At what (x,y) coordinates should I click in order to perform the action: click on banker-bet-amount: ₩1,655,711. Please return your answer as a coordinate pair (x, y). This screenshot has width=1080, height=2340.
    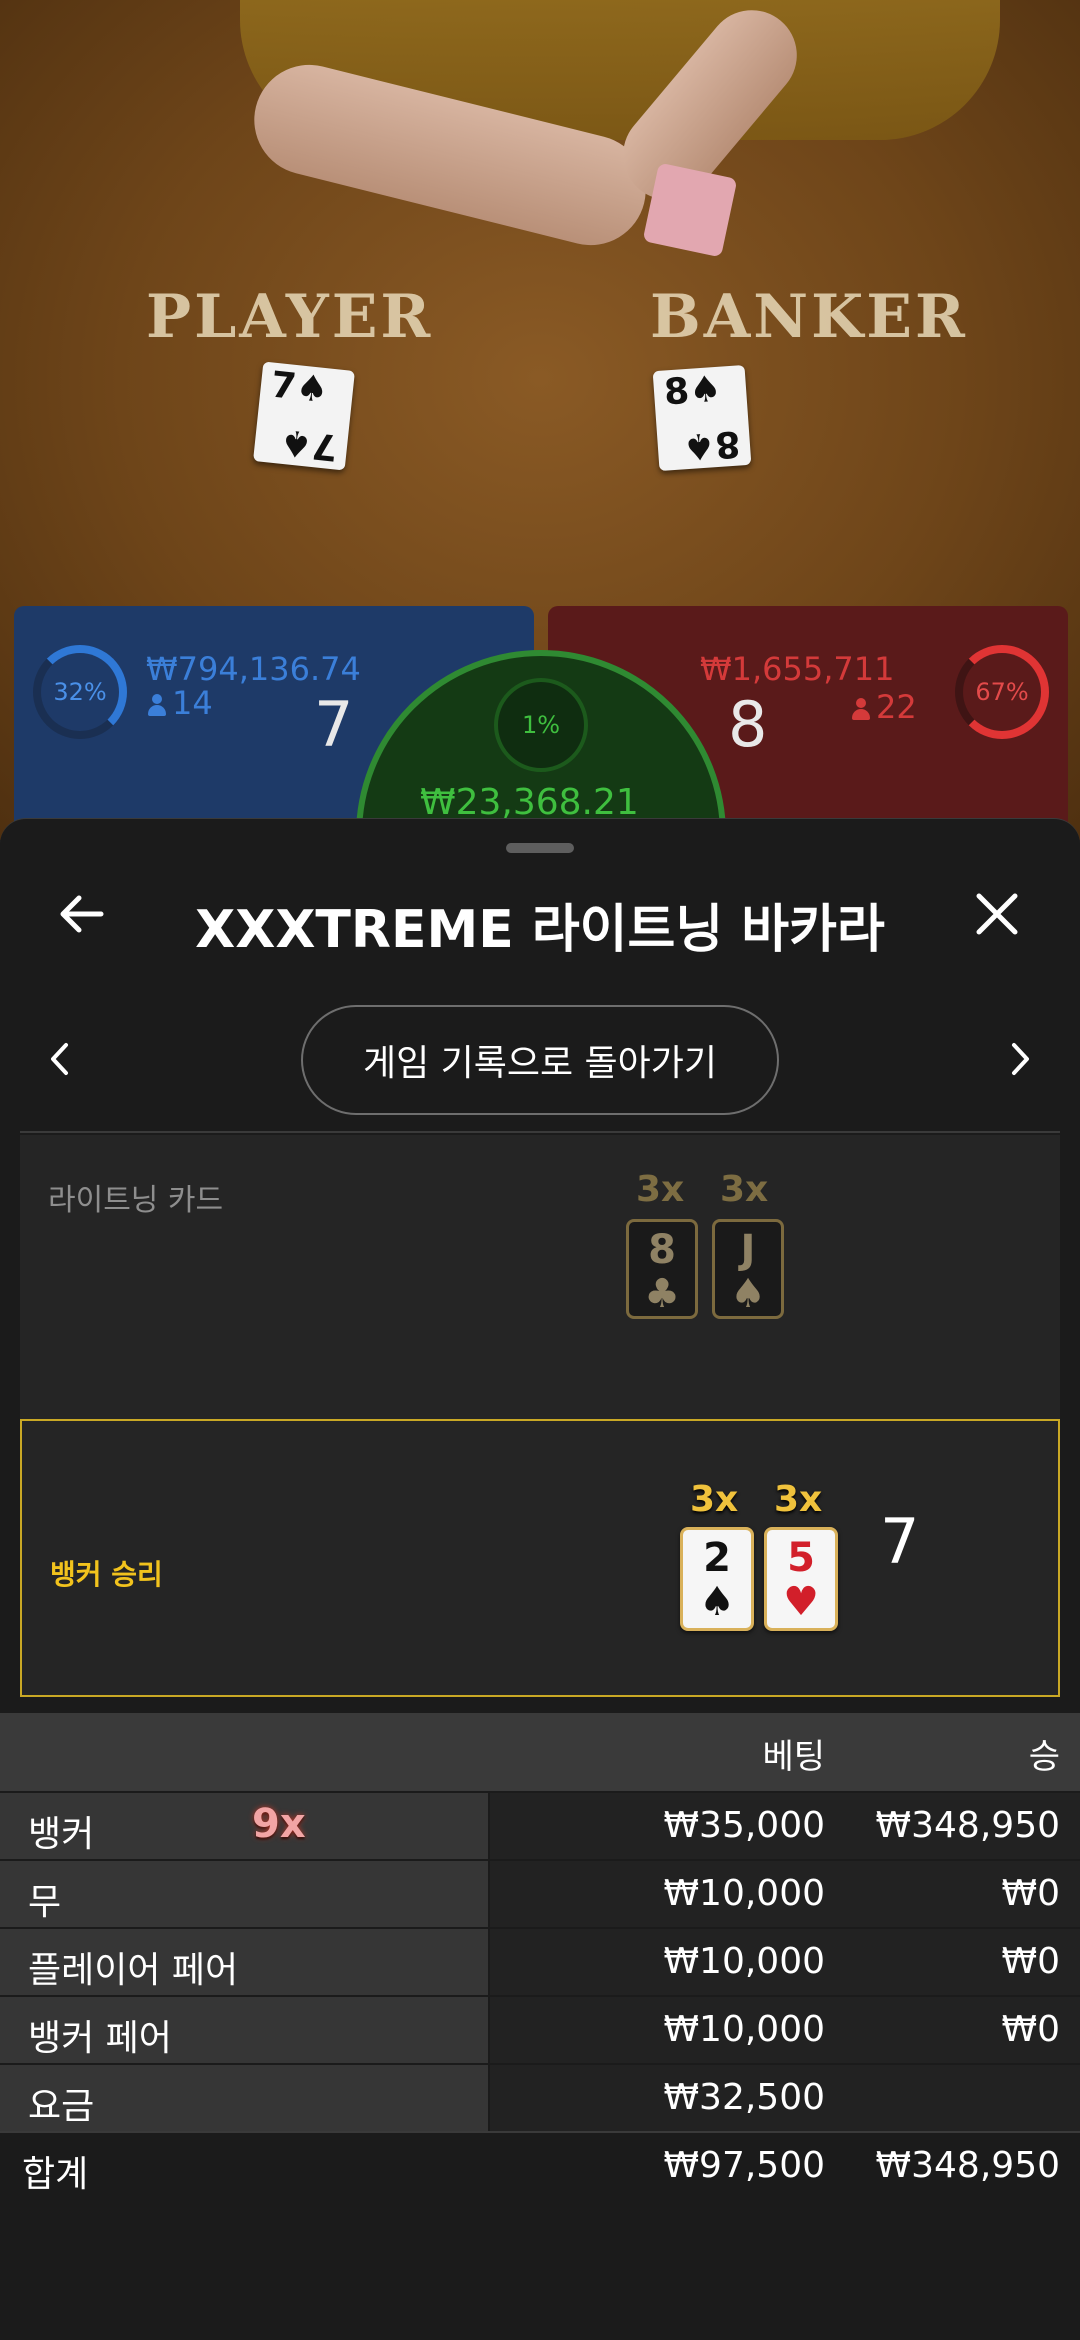
    Looking at the image, I should click on (797, 669).